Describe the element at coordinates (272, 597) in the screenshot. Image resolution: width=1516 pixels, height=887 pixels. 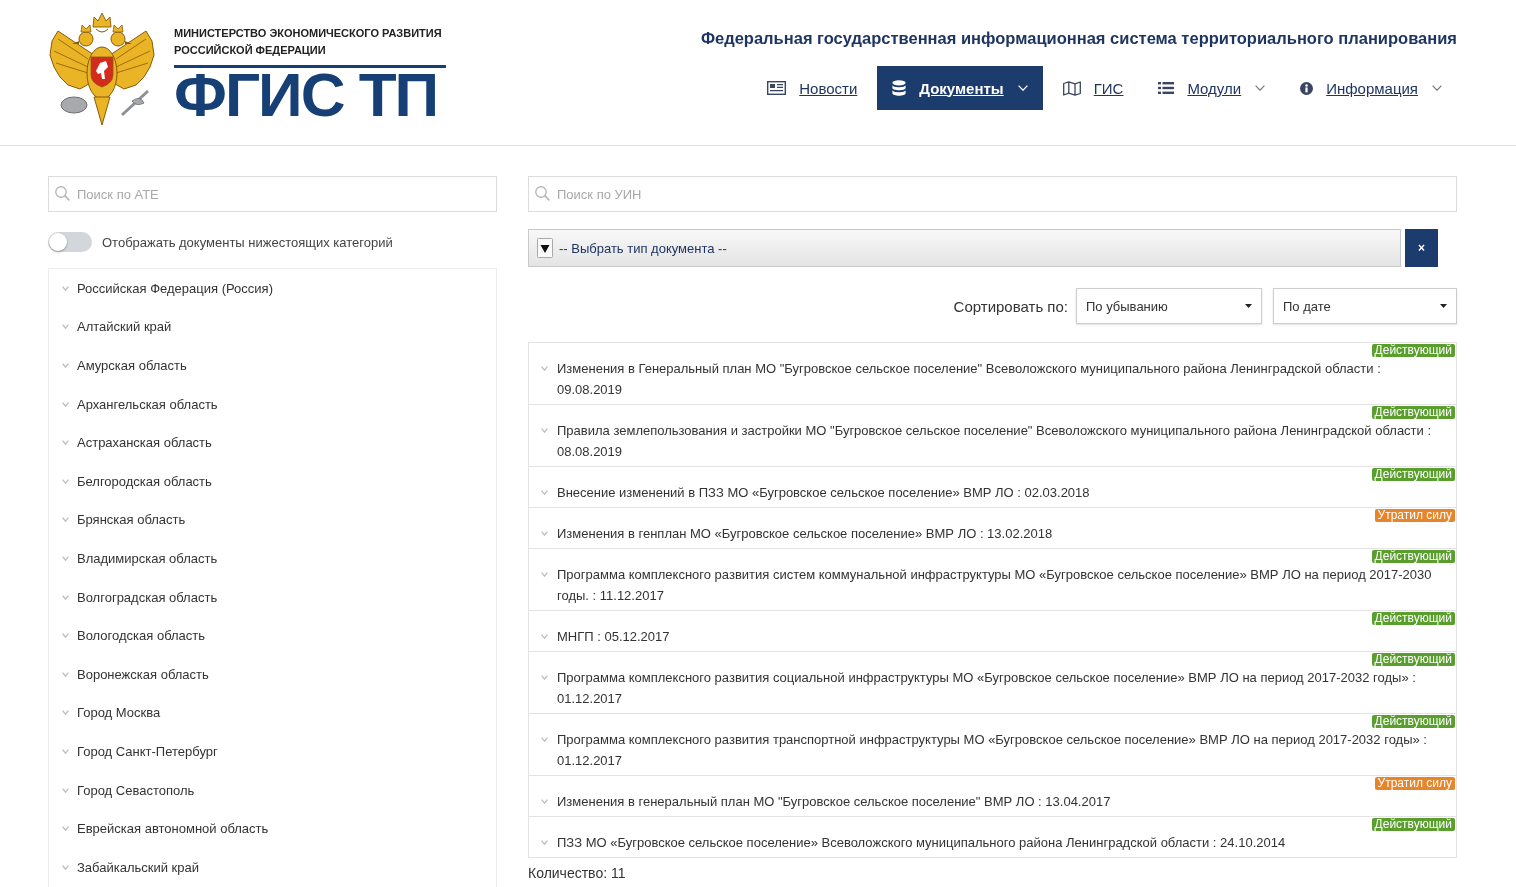
I see `region-item: Волгоградская область` at that location.